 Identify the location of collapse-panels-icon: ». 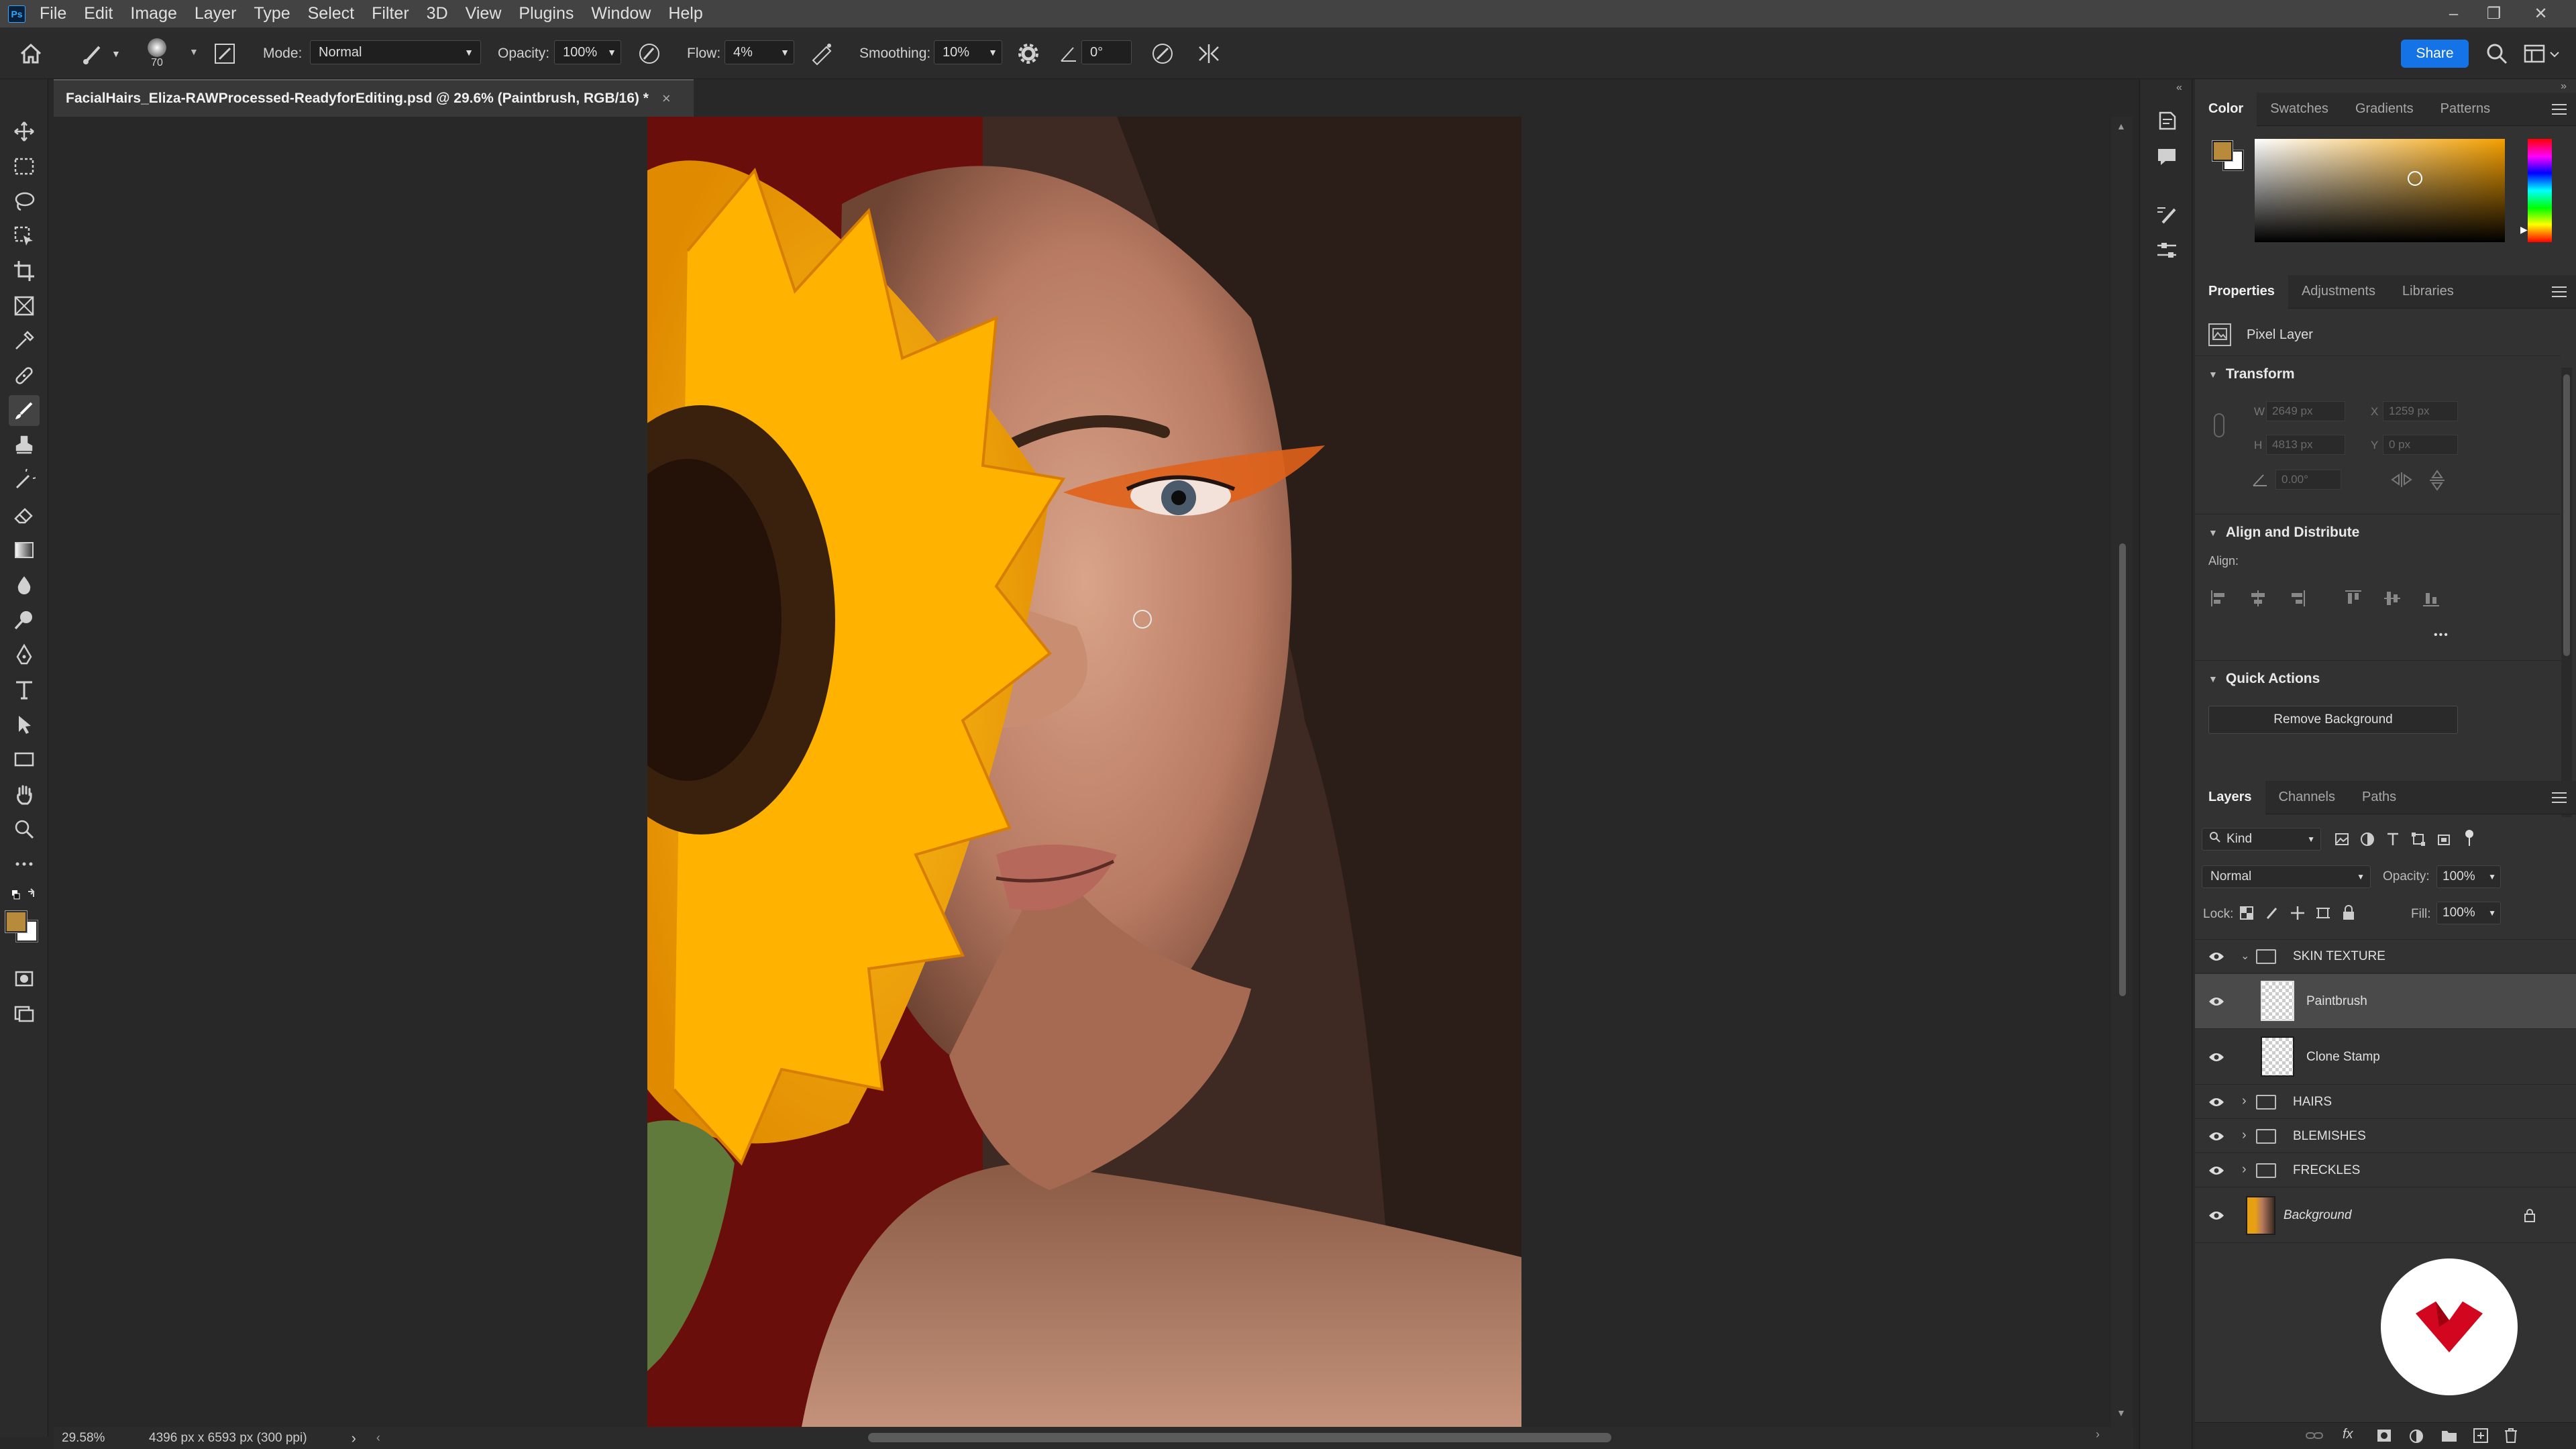
(2564, 86).